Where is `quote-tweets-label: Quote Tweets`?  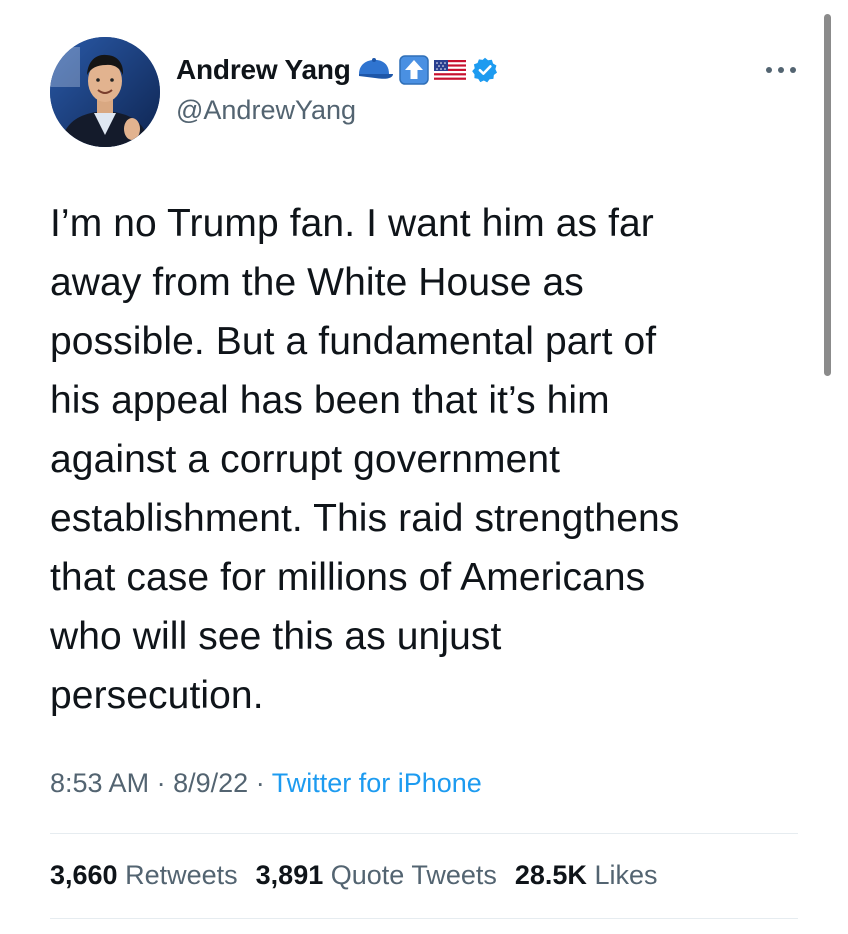 quote-tweets-label: Quote Tweets is located at coordinates (413, 875).